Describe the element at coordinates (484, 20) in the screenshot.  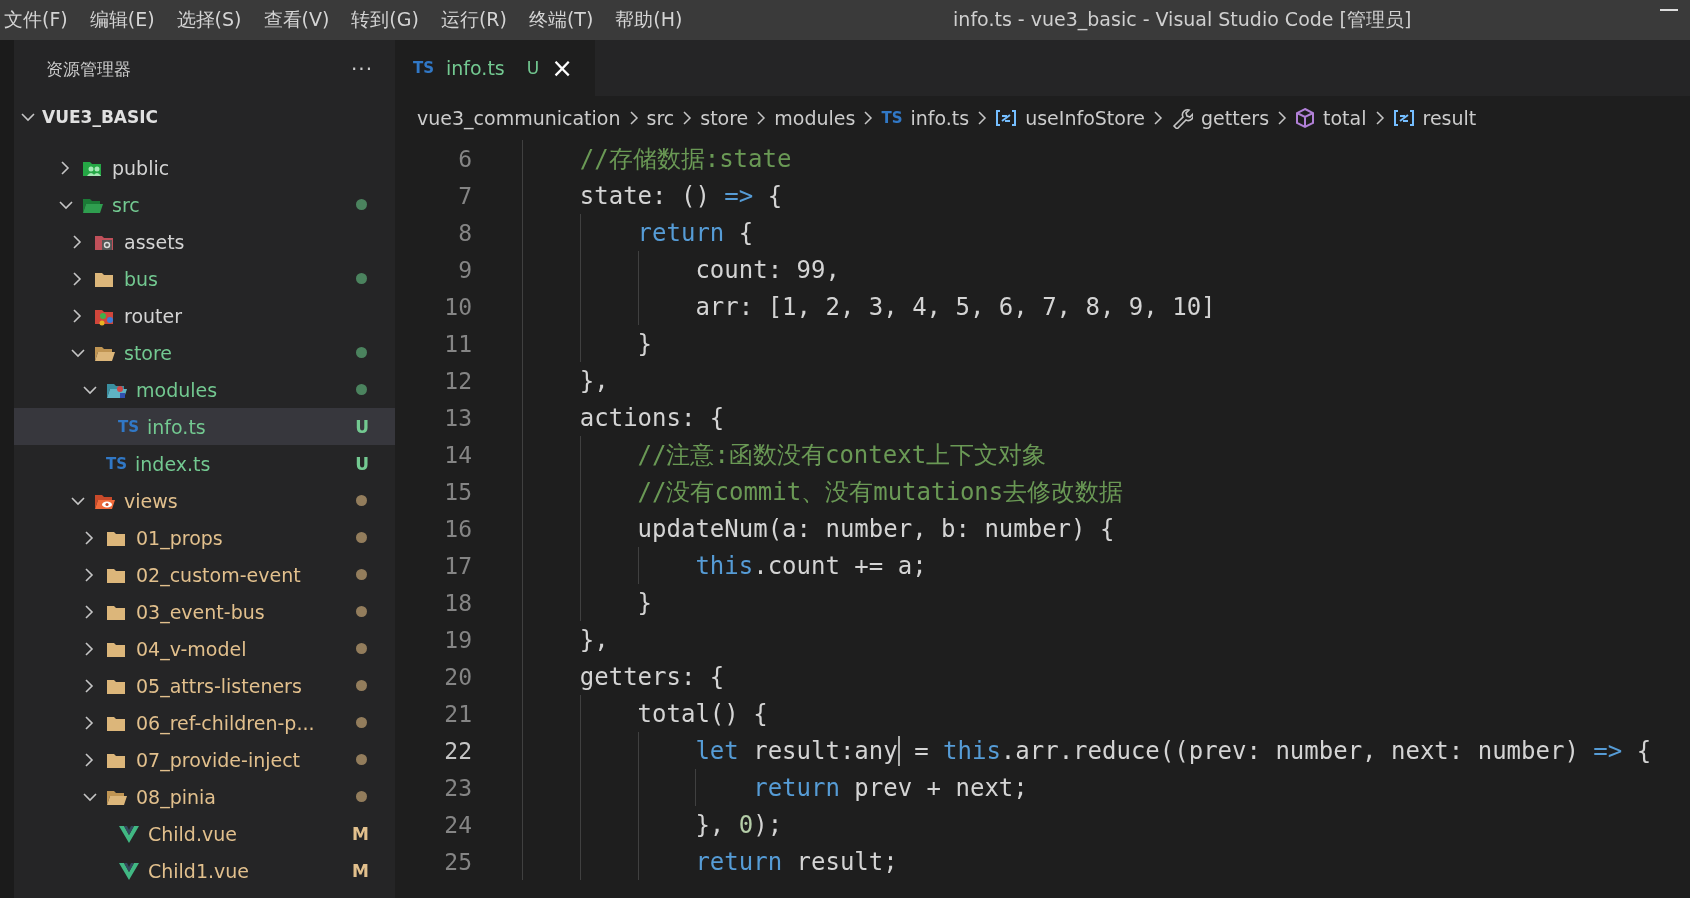
I see `menu-item: 运行(R)` at that location.